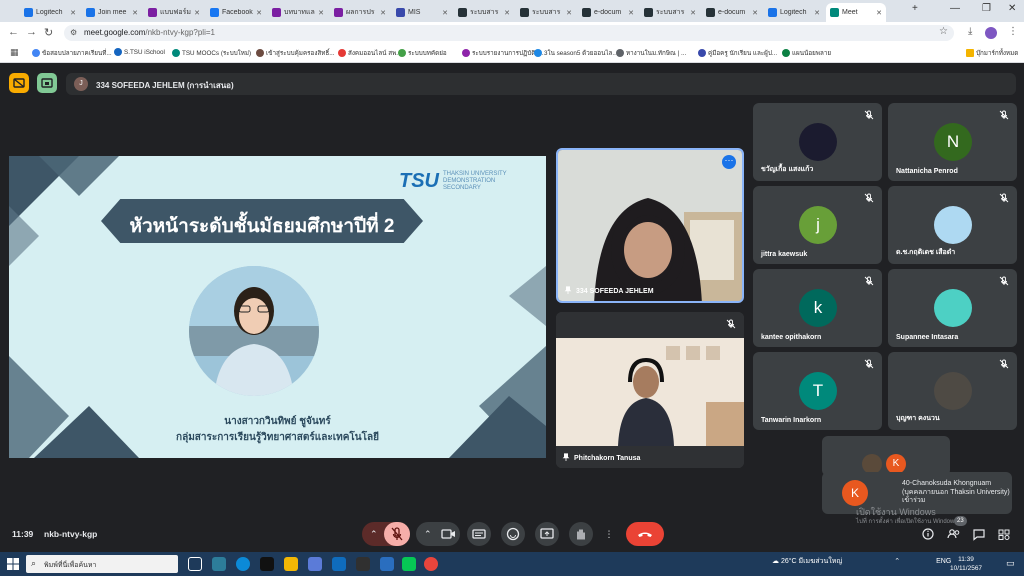 This screenshot has height=576, width=1024. Describe the element at coordinates (979, 534) in the screenshot. I see `chat-button` at that location.